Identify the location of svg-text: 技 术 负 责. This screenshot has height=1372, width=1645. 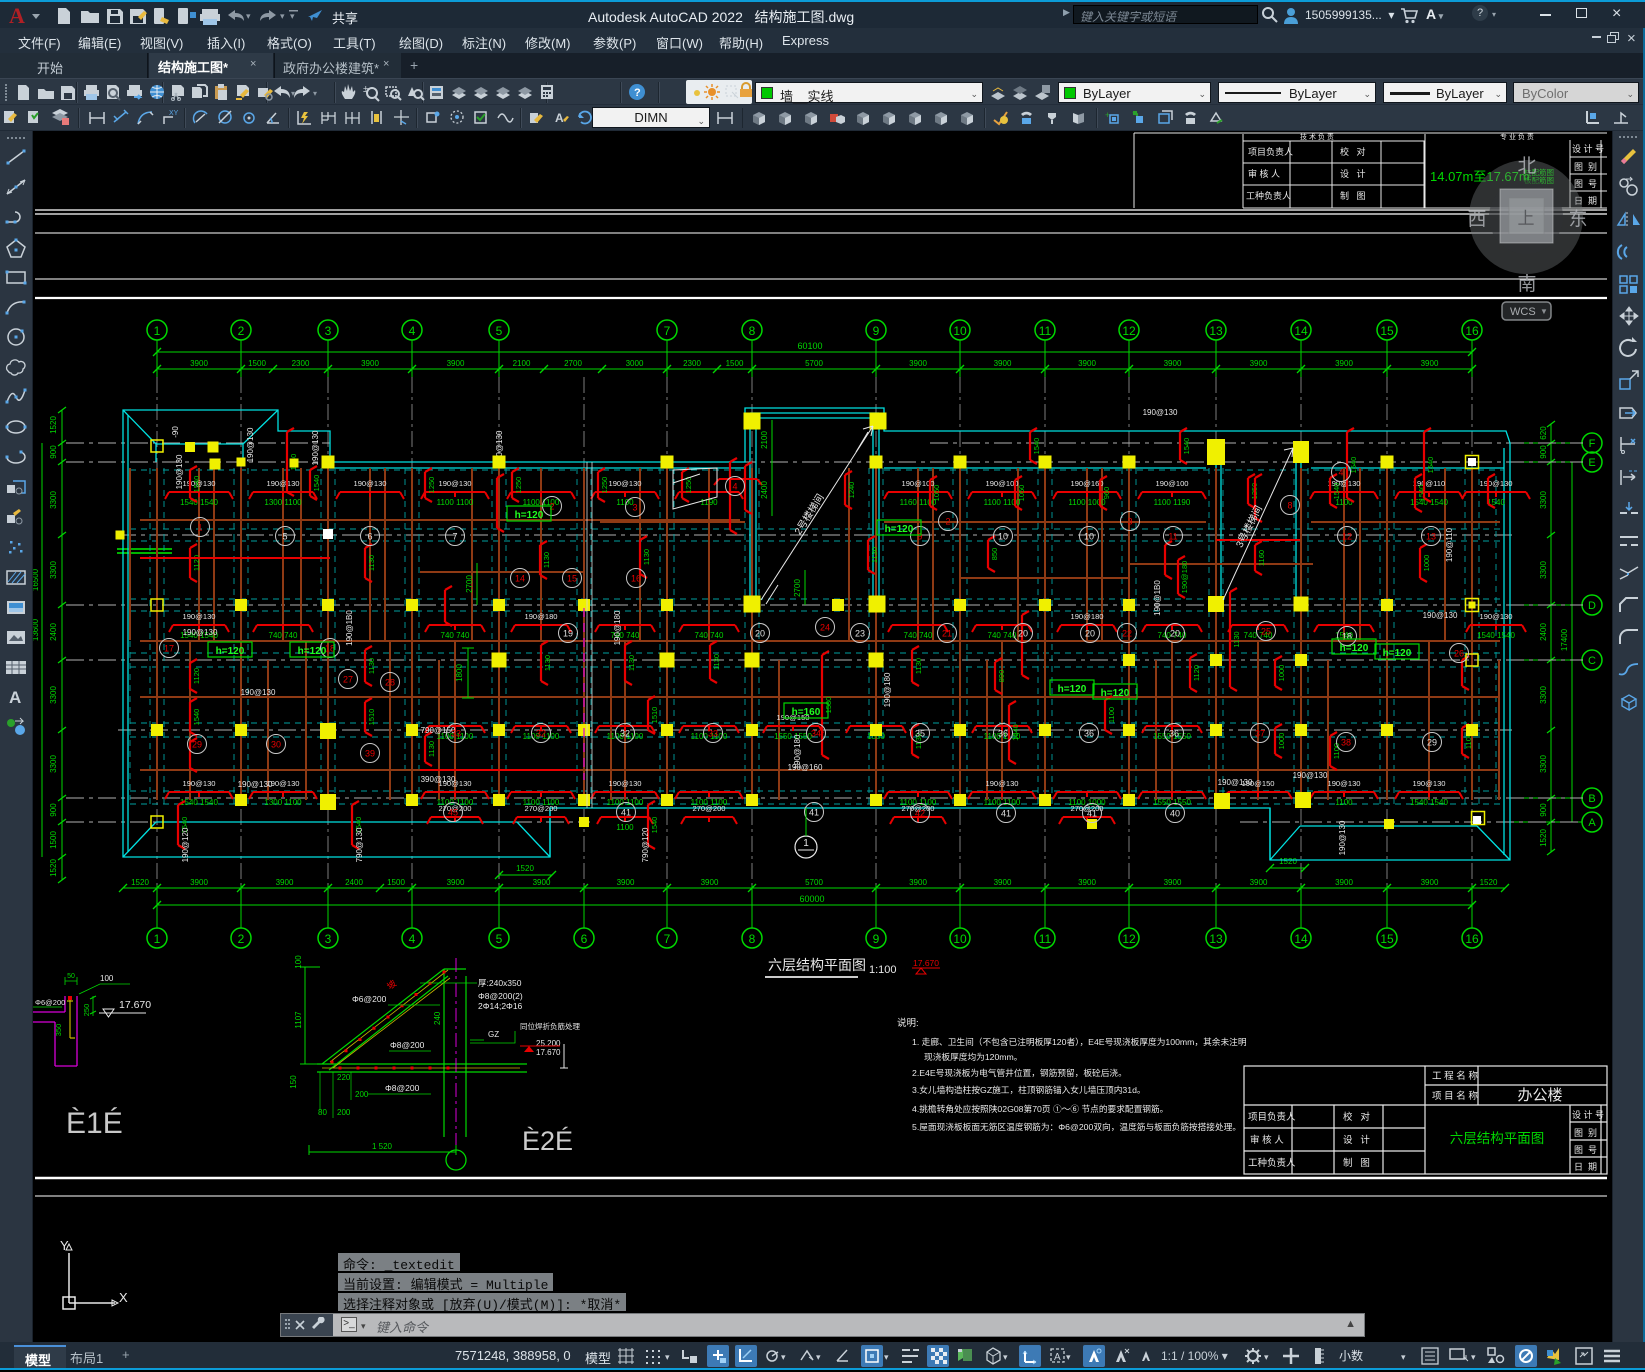
(1317, 136).